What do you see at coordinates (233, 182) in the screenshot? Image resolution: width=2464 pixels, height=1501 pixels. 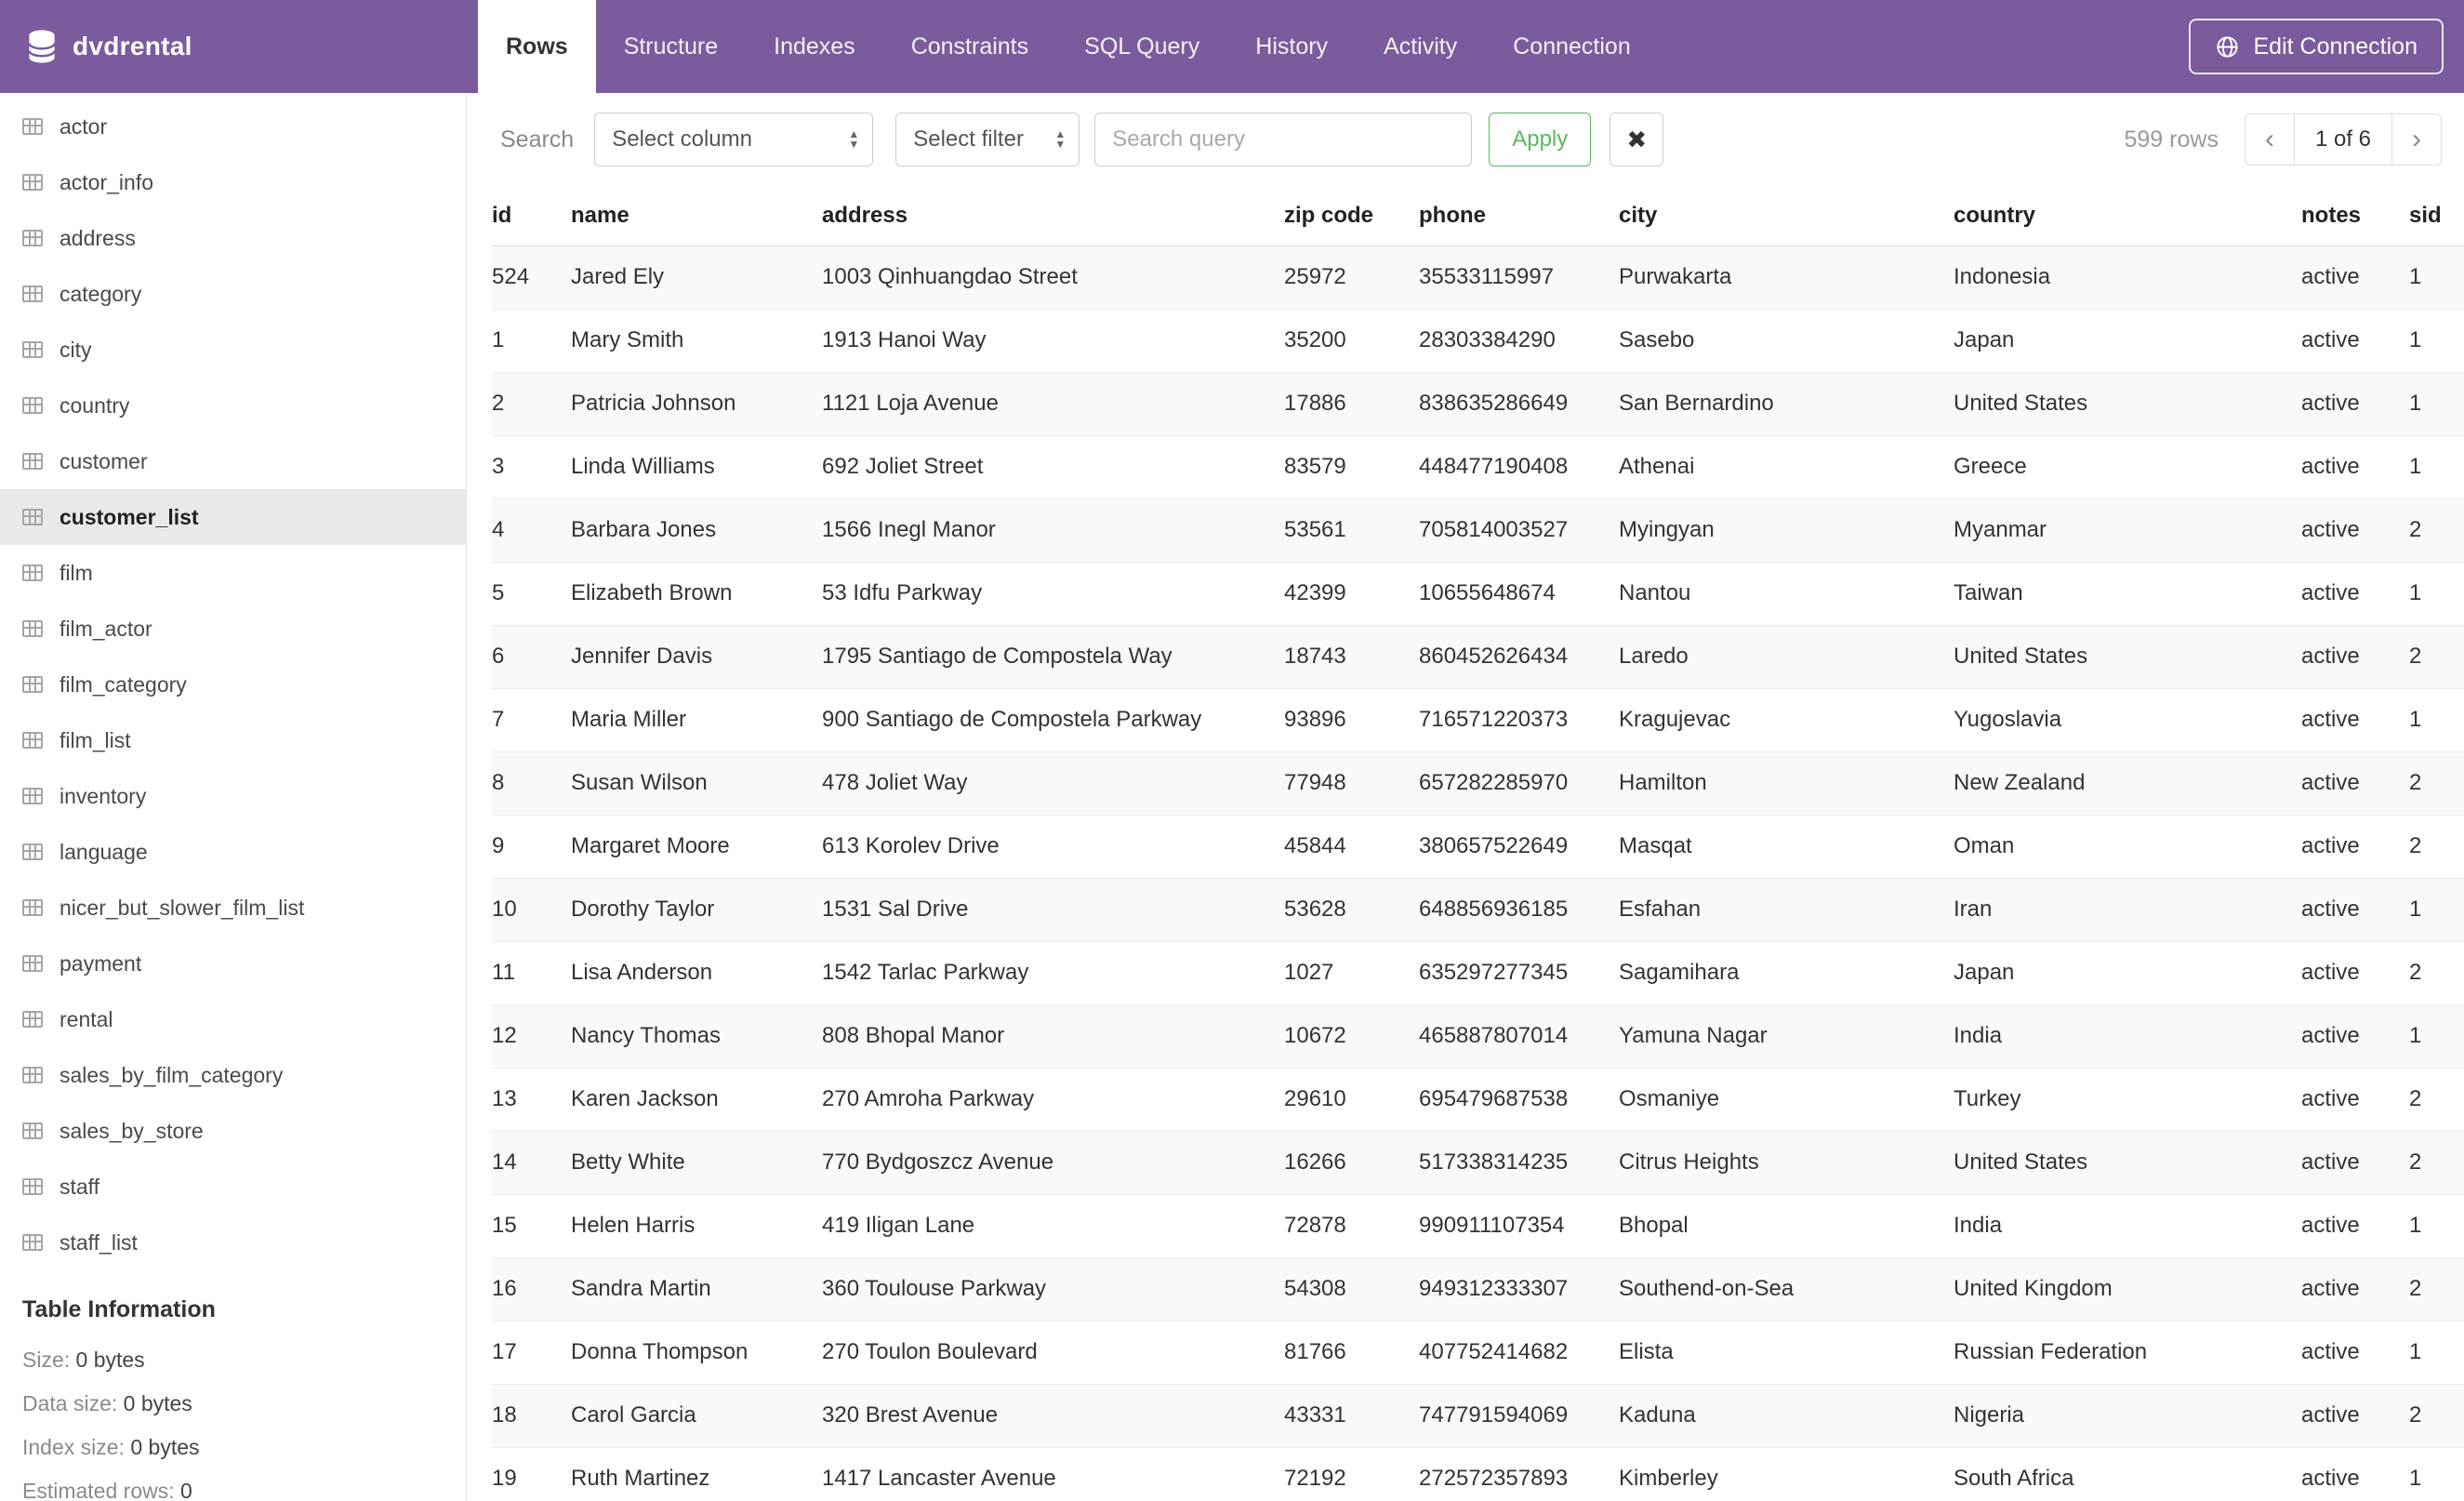 I see `sidebar-table-item: actor_info` at bounding box center [233, 182].